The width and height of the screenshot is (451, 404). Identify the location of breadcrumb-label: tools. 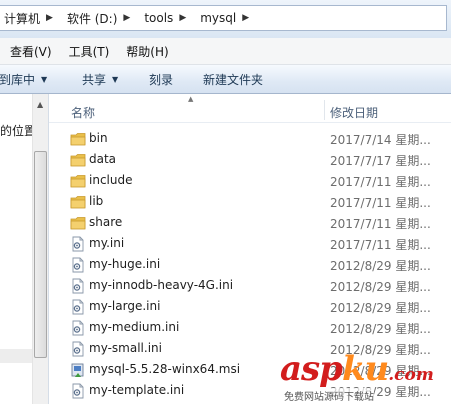
(159, 18).